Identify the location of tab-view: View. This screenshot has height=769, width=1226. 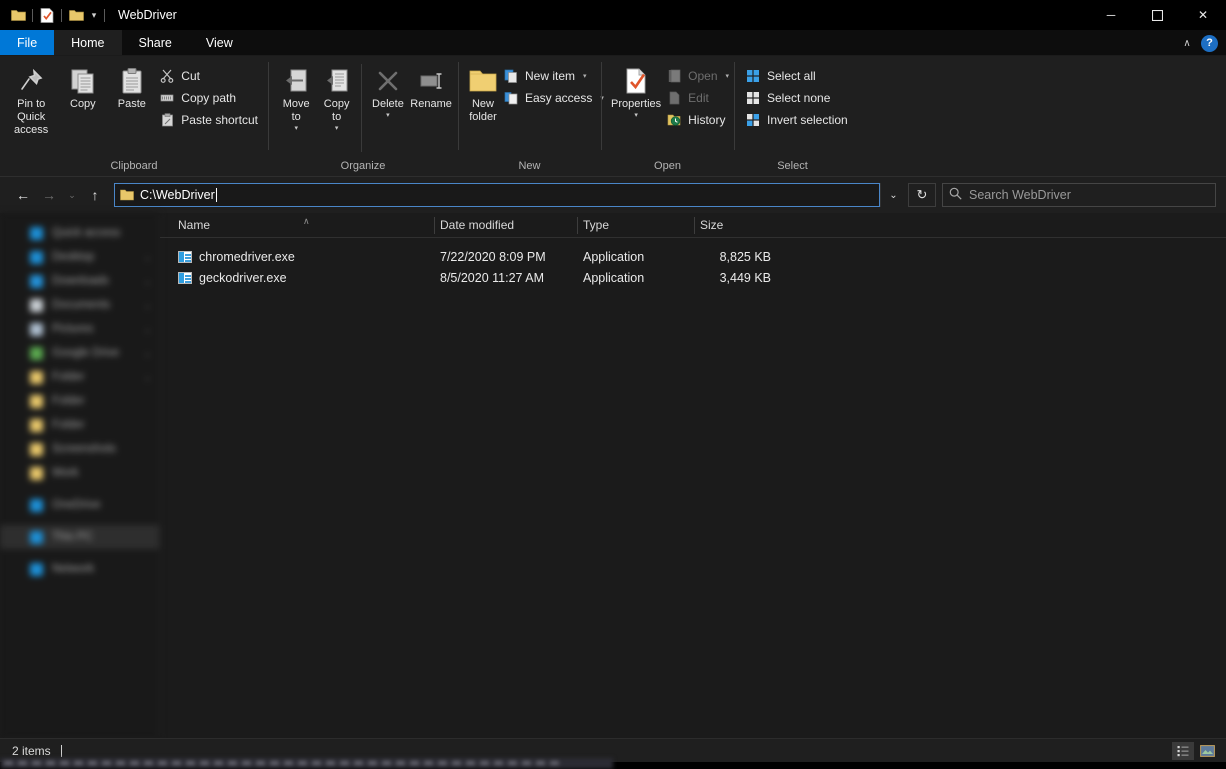
(219, 42).